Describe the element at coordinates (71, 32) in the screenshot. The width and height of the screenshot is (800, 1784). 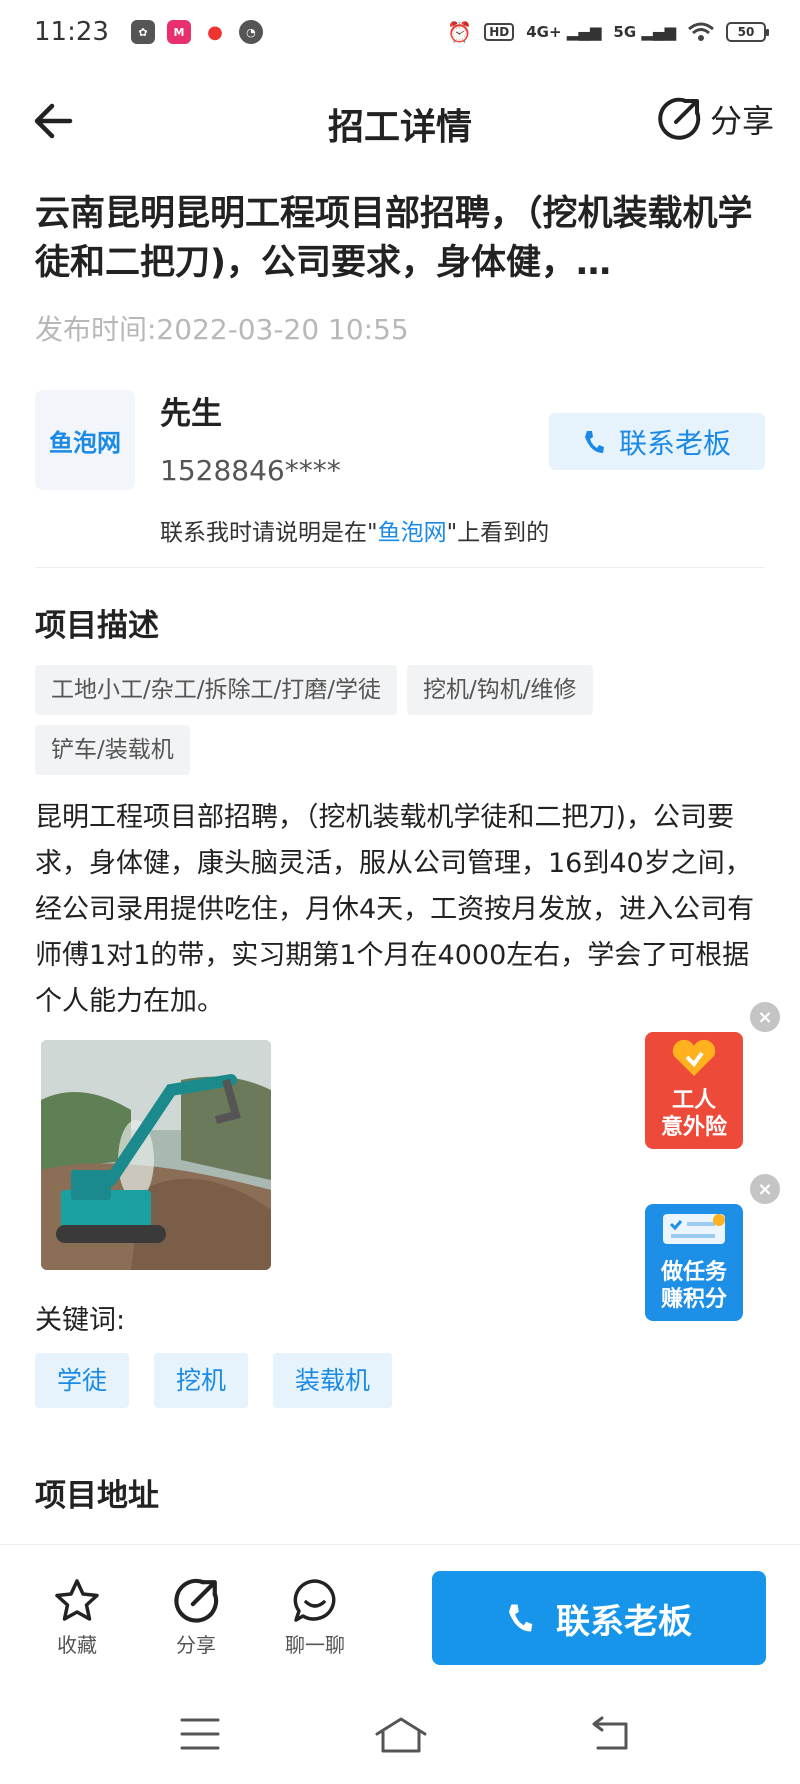
I see `status-time: 11:23` at that location.